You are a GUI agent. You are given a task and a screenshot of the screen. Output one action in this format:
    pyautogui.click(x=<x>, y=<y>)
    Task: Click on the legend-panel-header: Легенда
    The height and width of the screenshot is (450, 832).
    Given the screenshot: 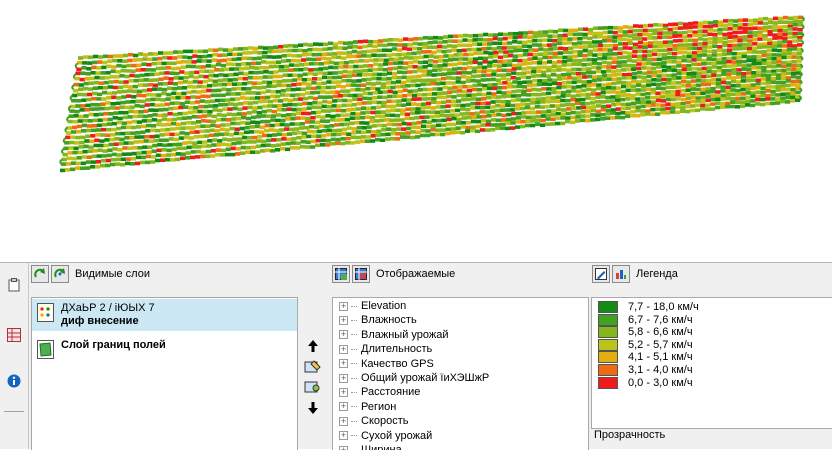 What is the action you would take?
    pyautogui.click(x=711, y=274)
    